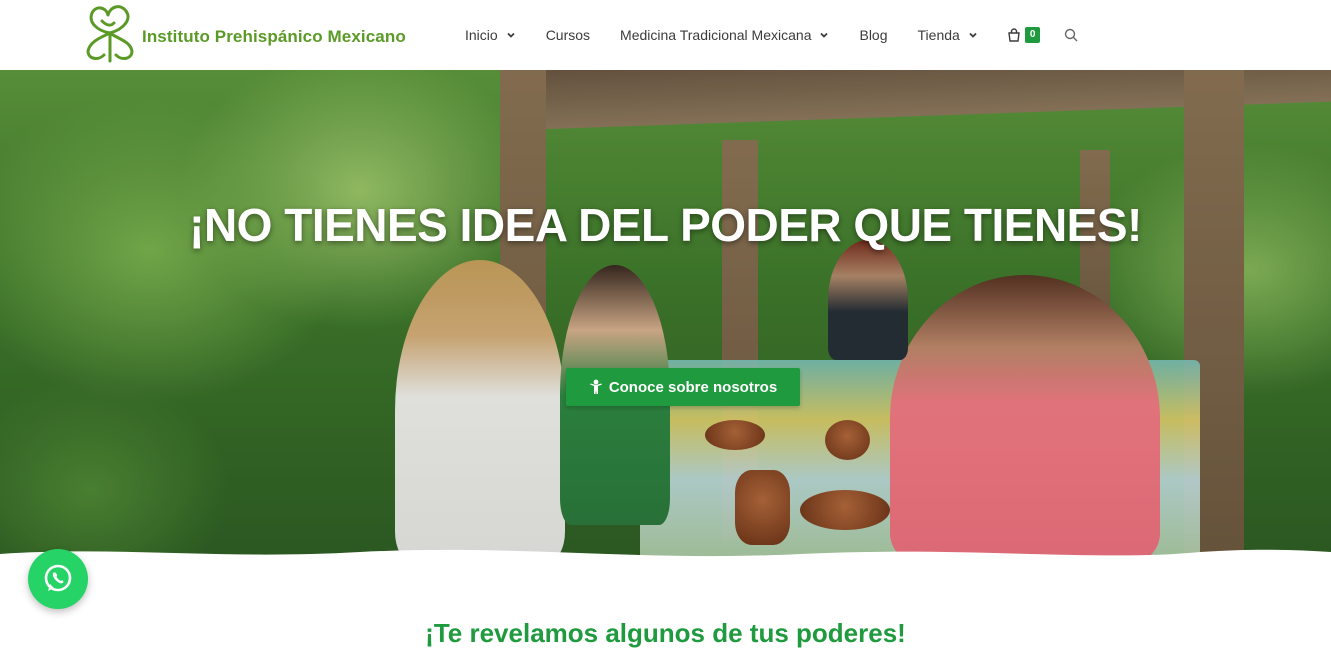  Describe the element at coordinates (595, 386) in the screenshot. I see `person-icon` at that location.